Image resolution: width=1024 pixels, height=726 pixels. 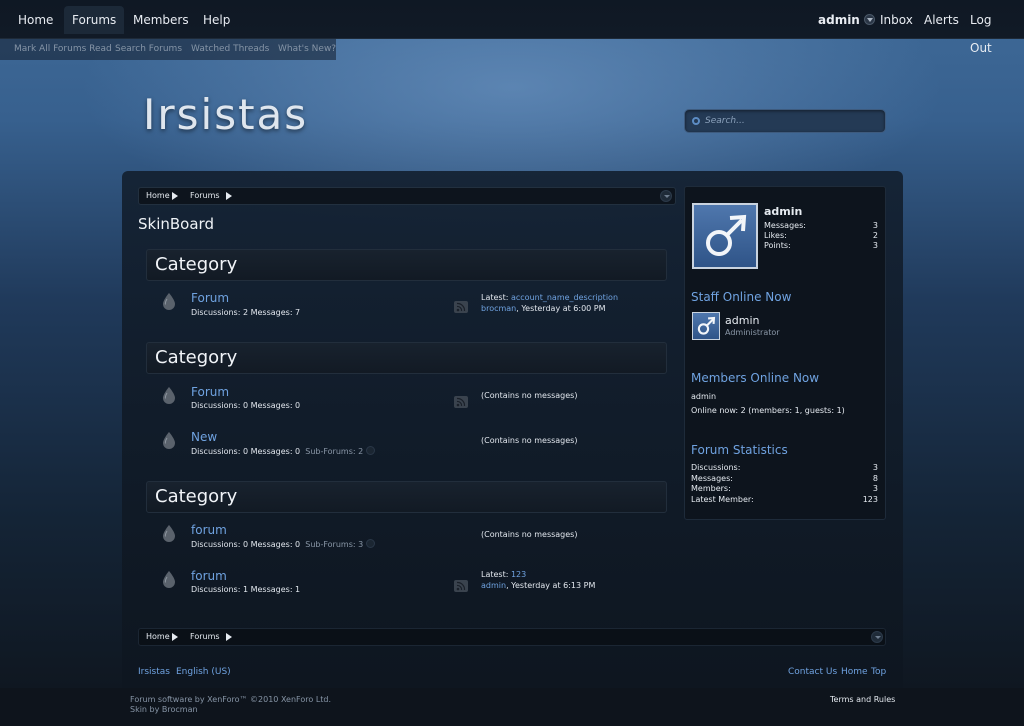 What do you see at coordinates (777, 245) in the screenshot?
I see `points-label: Points:` at bounding box center [777, 245].